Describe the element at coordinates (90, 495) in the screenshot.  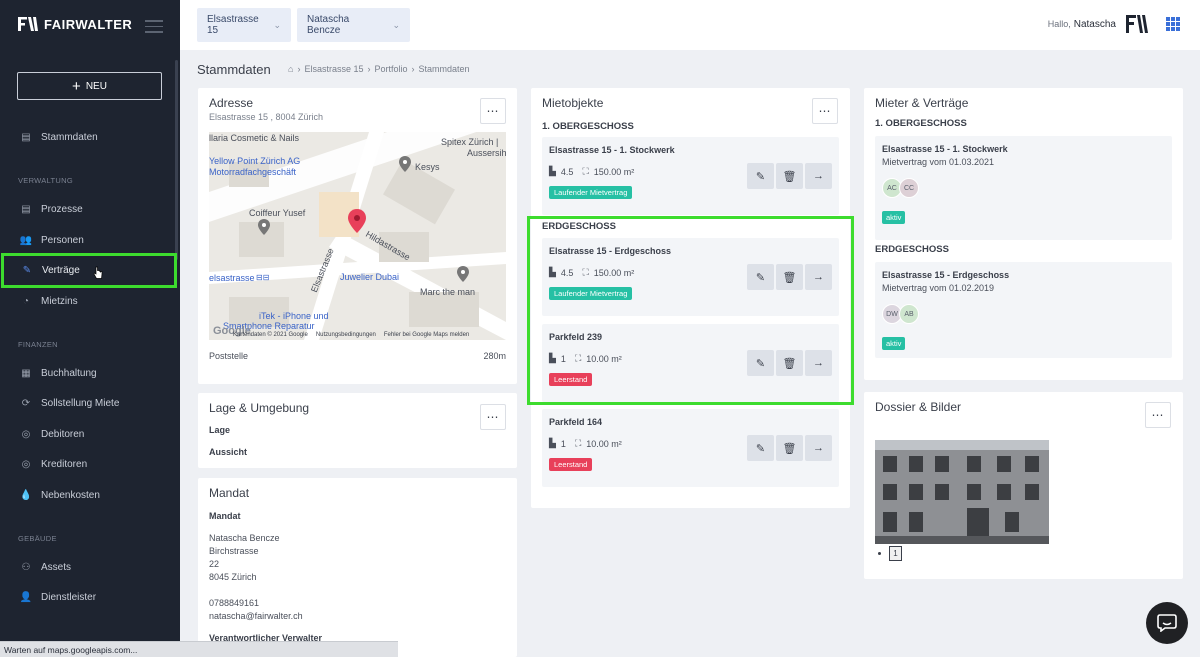
I see `sidebar-item-nebenkosten: 💧 Nebenkosten` at that location.